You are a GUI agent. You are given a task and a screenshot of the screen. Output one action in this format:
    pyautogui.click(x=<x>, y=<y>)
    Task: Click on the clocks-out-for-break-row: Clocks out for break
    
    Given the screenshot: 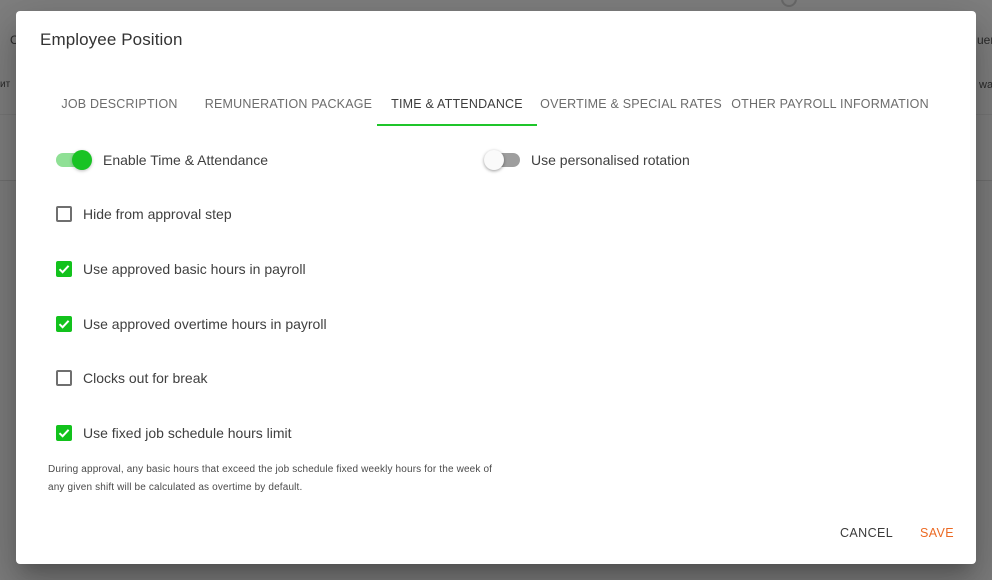 What is the action you would take?
    pyautogui.click(x=132, y=378)
    